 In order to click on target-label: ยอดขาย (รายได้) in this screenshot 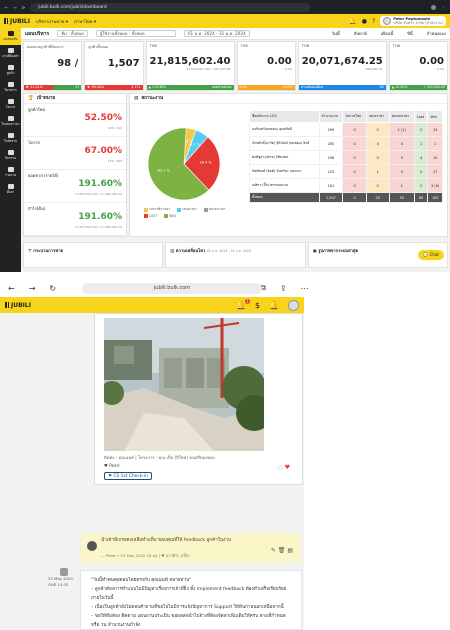, I will do `click(43, 175)`.